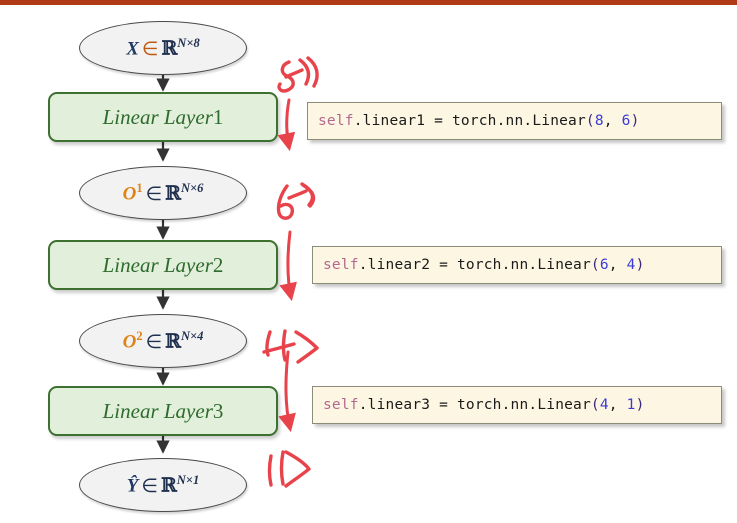 Image resolution: width=737 pixels, height=523 pixels. I want to click on node-output-o1: O1 ∈ ℝN×6, so click(163, 193).